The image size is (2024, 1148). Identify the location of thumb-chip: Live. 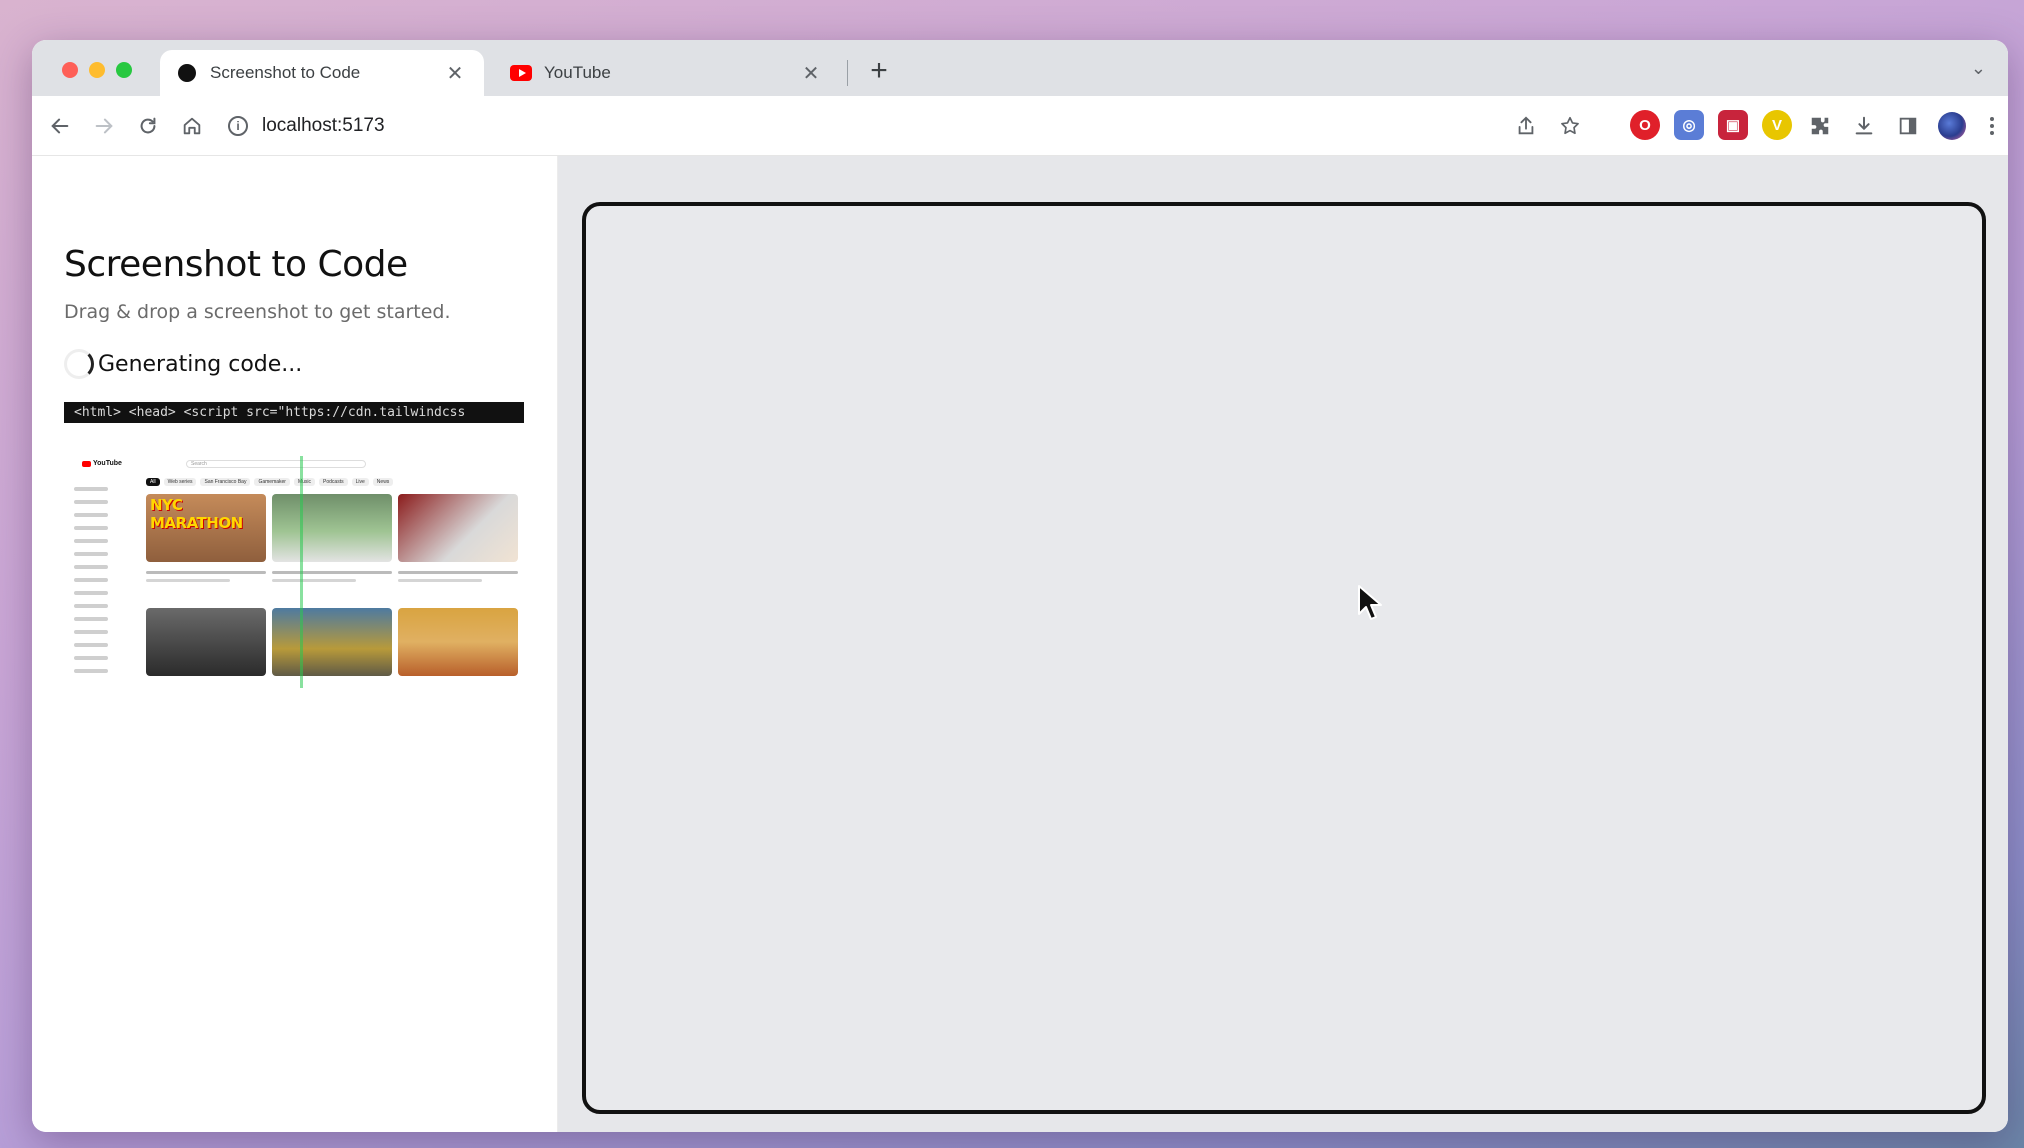
(360, 482).